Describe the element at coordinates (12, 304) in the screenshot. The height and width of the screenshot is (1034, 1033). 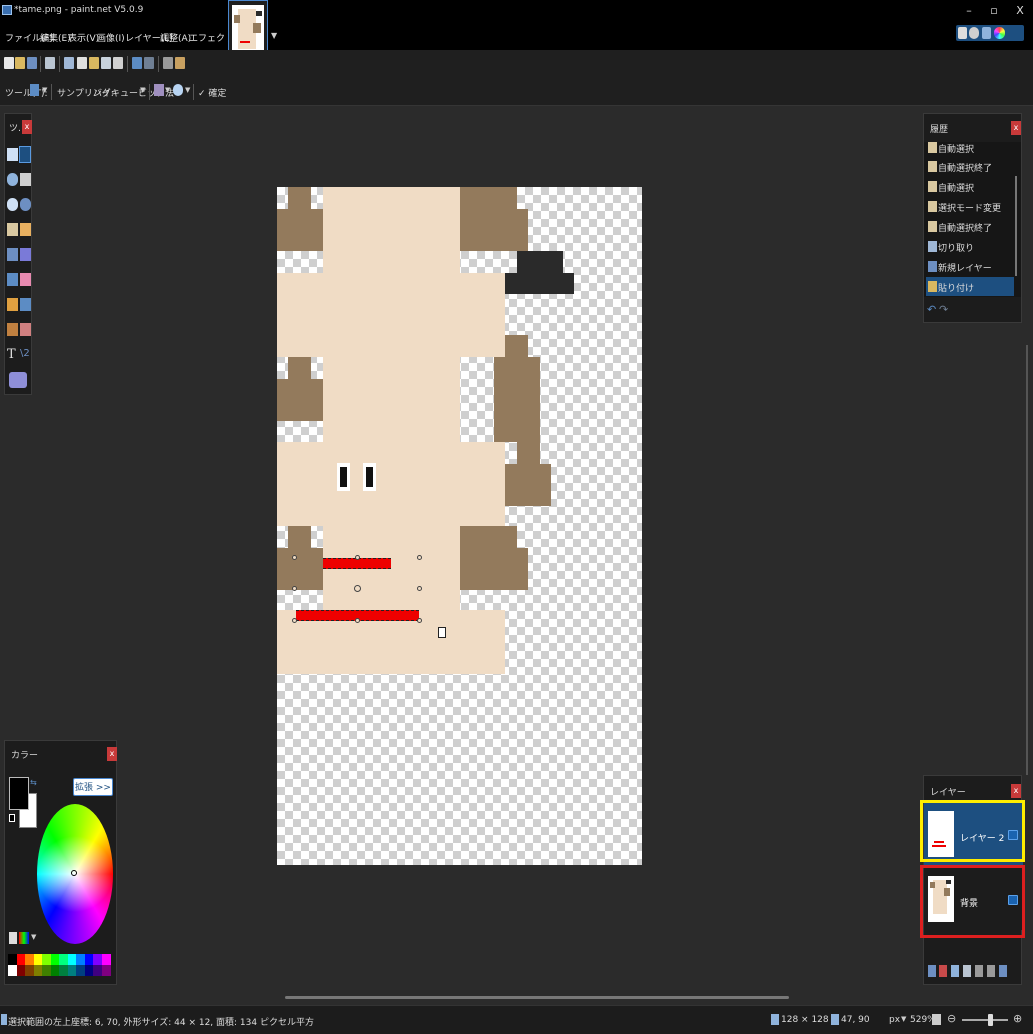
I see `pencil-tool-icon` at that location.